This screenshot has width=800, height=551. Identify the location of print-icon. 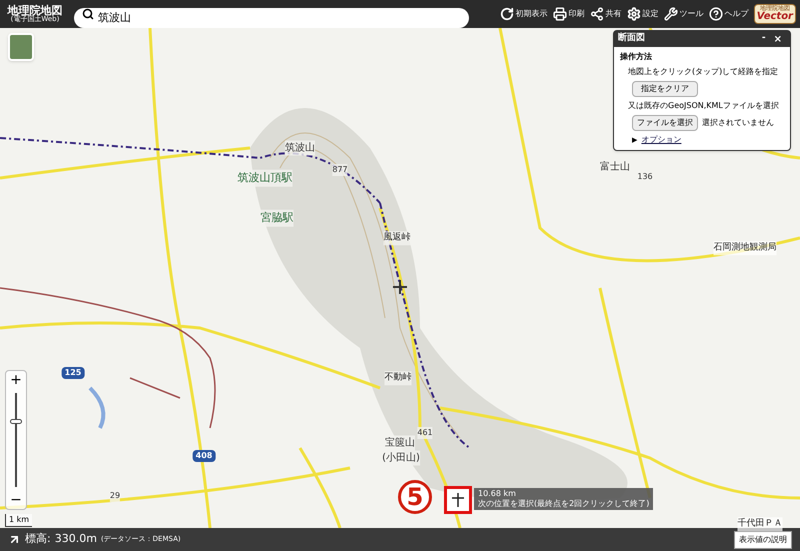
(559, 14).